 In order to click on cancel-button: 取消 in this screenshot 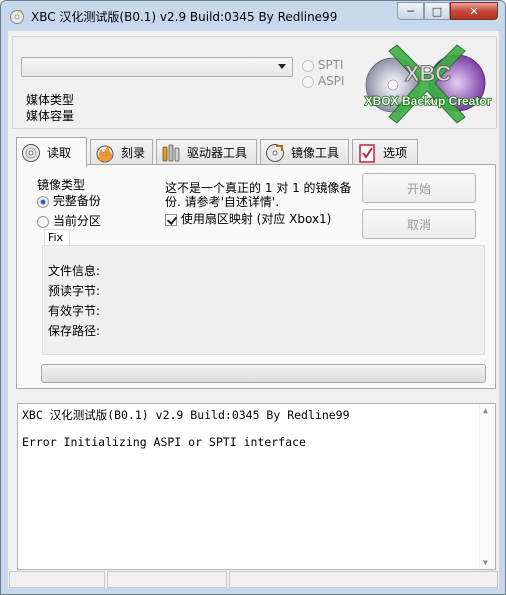, I will do `click(419, 224)`.